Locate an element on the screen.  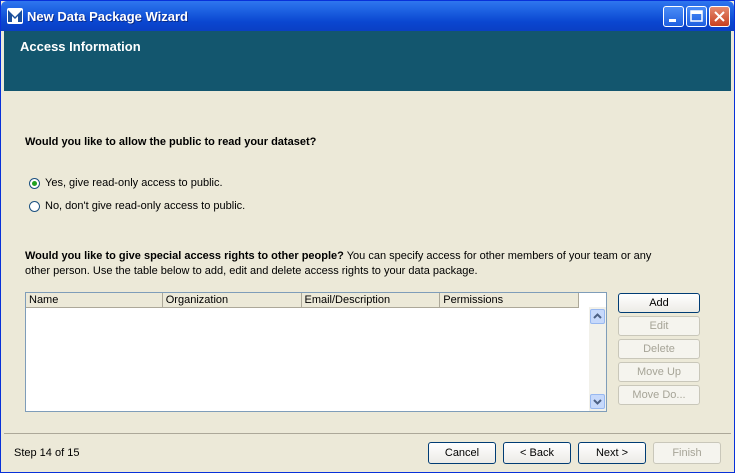
maximize-icon is located at coordinates (696, 16).